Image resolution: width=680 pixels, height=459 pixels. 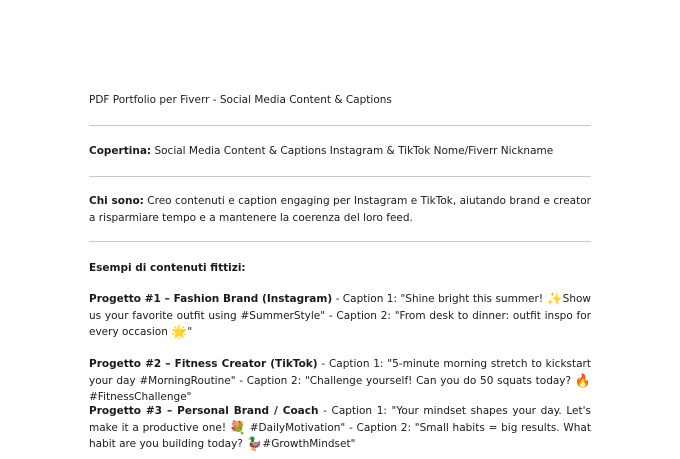 I want to click on sparkles-icon: ✨, so click(x=554, y=299).